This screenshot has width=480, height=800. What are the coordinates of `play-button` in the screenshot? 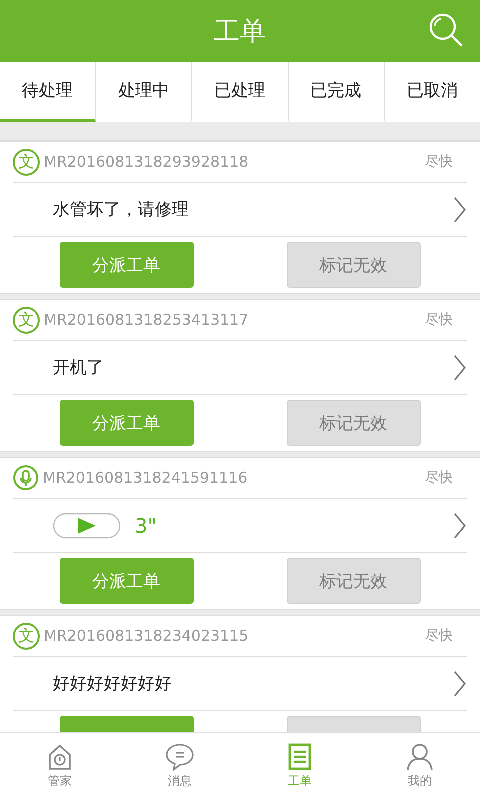 It's located at (87, 525).